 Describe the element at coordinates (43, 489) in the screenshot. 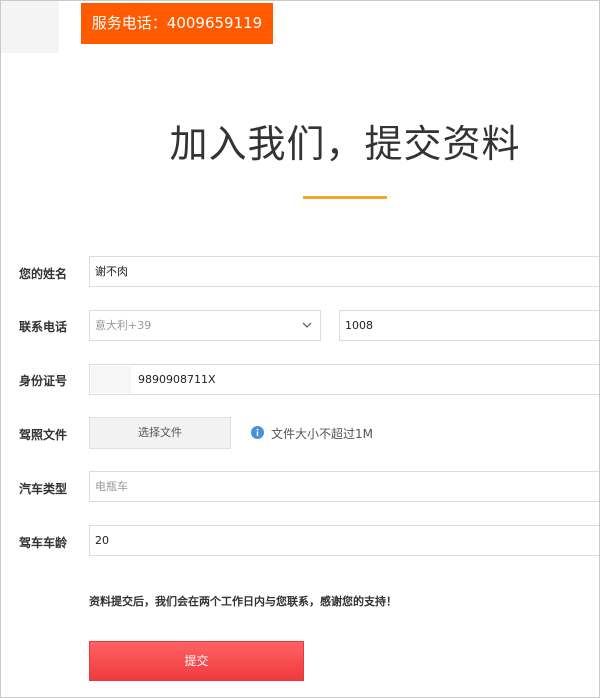

I see `car-type-label: 汽车类型` at that location.